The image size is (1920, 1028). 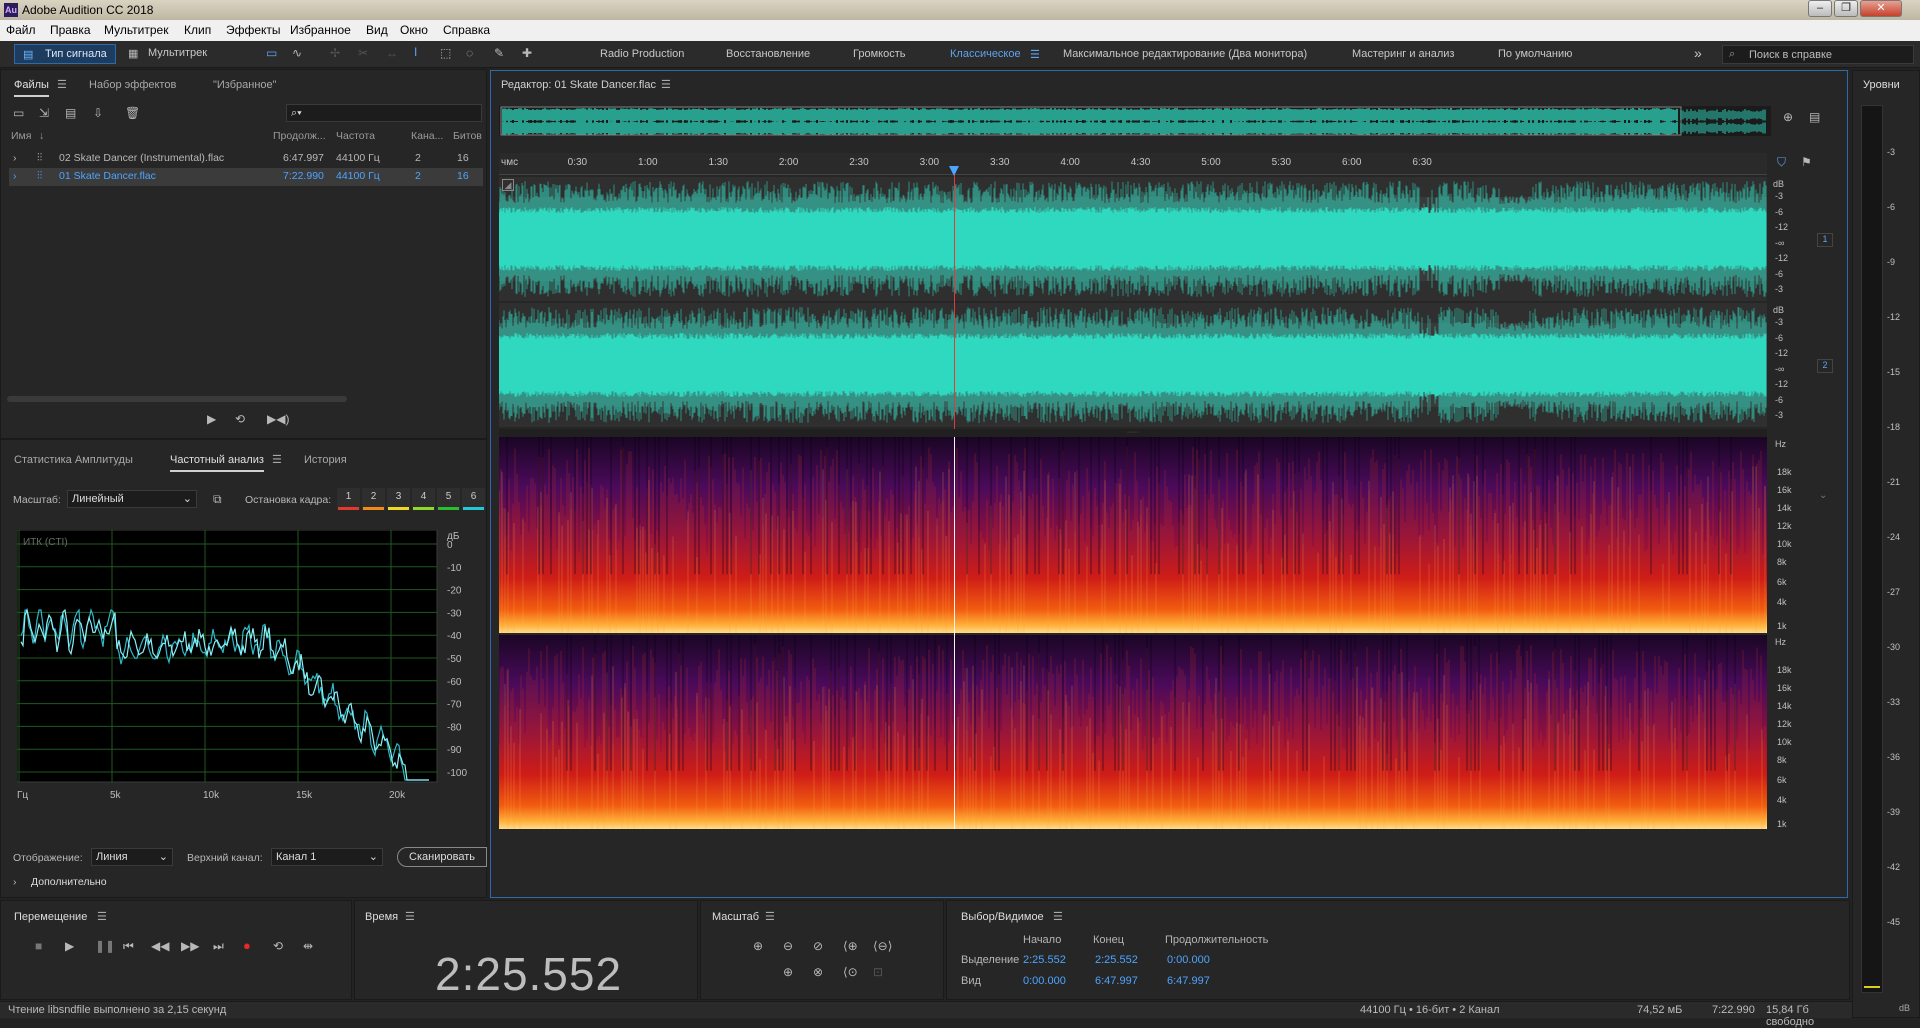 I want to click on overview-bar, so click(x=1135, y=121).